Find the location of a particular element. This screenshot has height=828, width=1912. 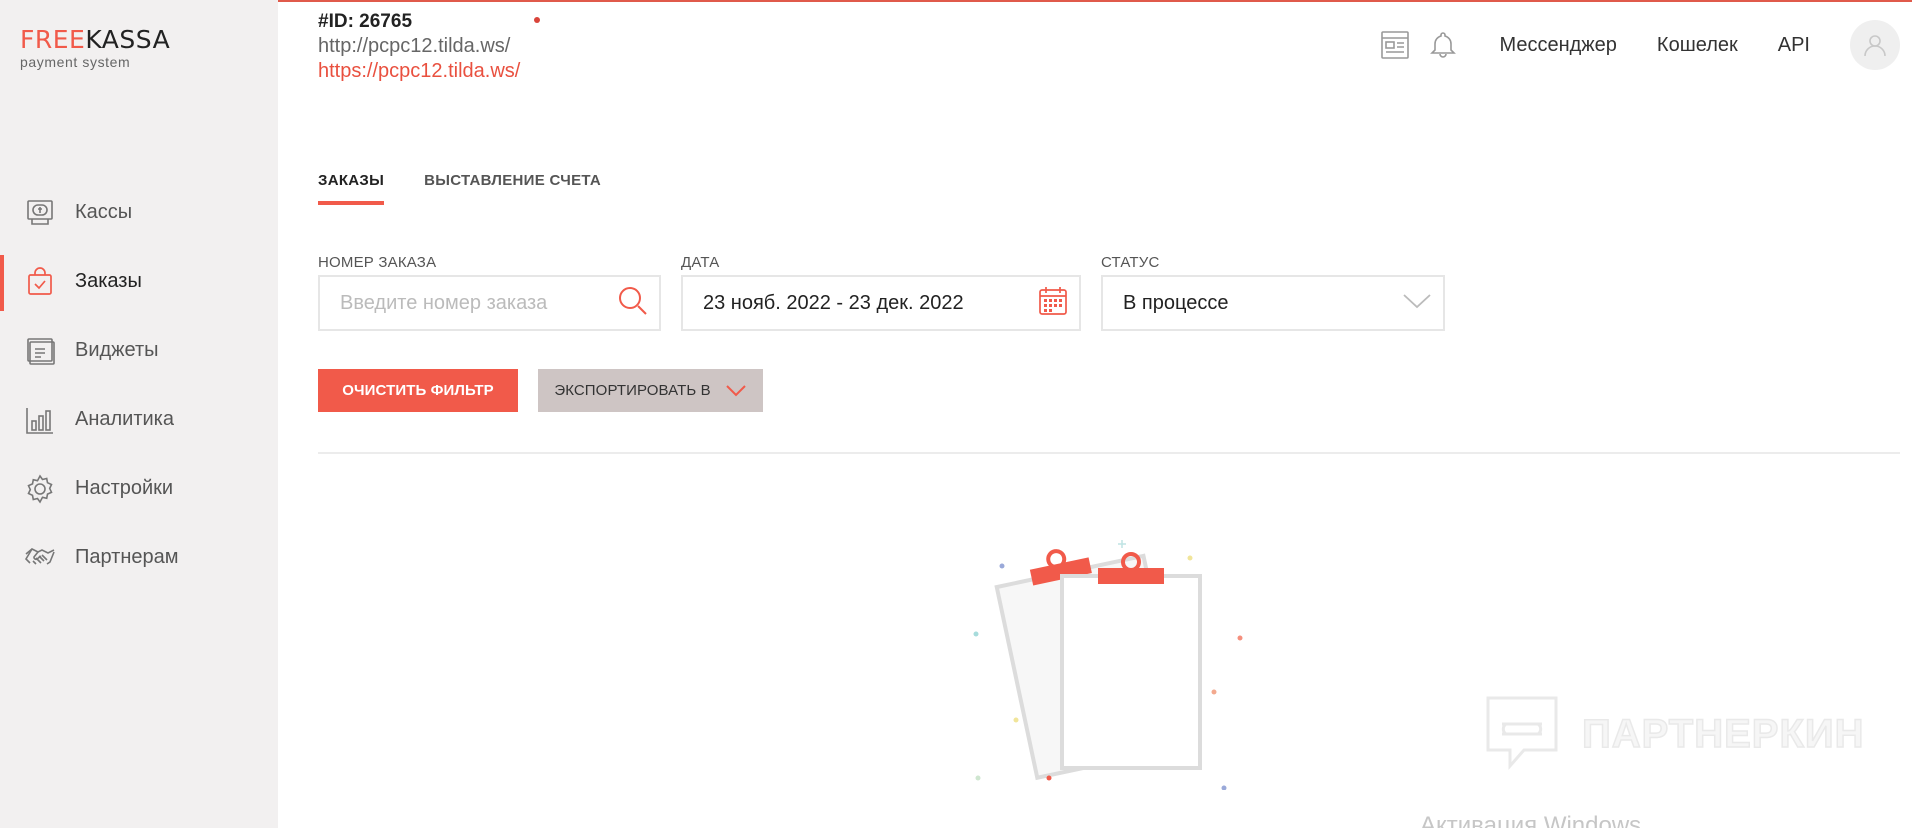

sidebar-item-label: Заказы is located at coordinates (108, 281).